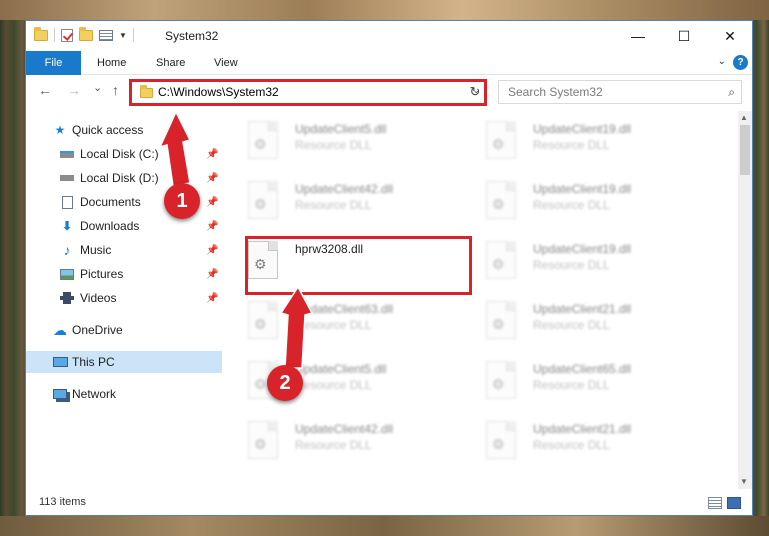 The image size is (769, 536). I want to click on step-1-badge: 1, so click(182, 201).